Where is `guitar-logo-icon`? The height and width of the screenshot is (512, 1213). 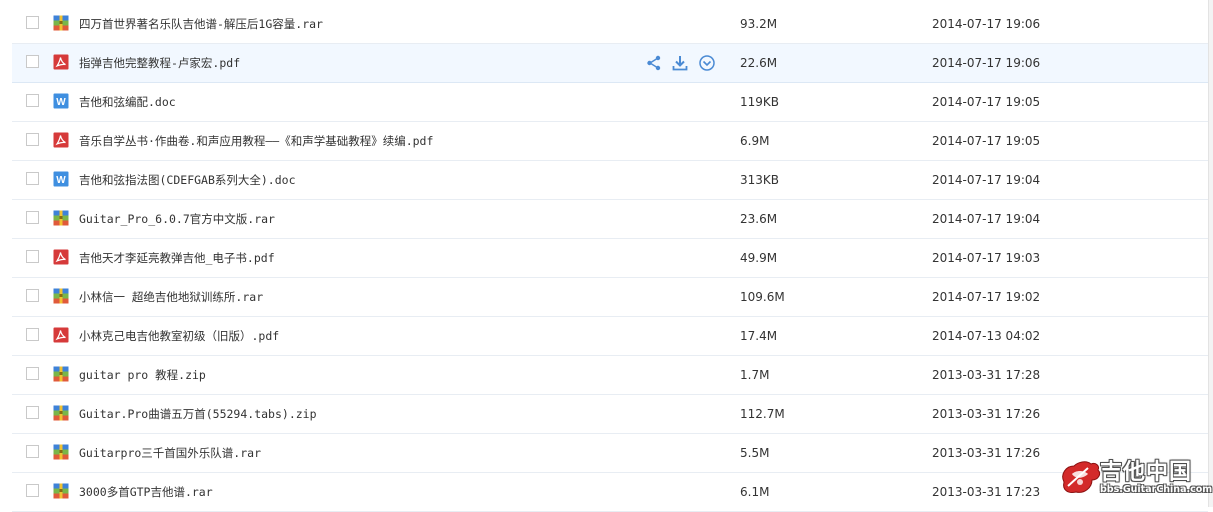
guitar-logo-icon is located at coordinates (1081, 477).